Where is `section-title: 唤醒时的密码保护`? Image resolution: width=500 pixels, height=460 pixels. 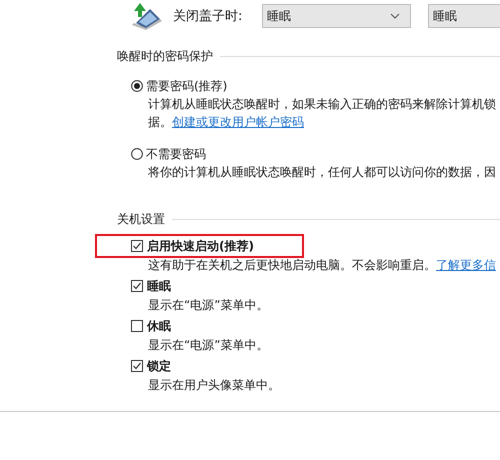 section-title: 唤醒时的密码保护 is located at coordinates (165, 56).